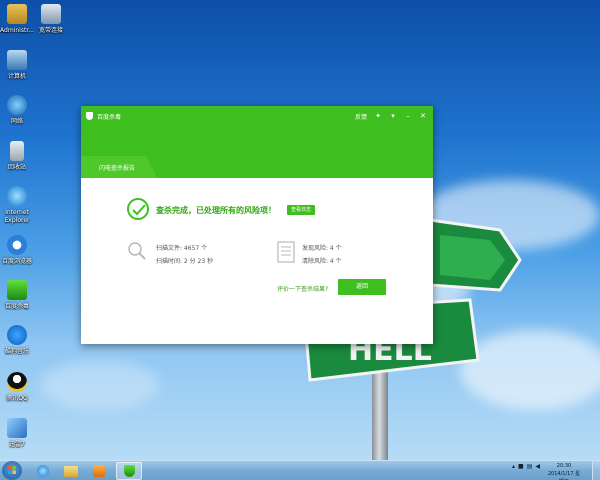  I want to click on desktop-icon-baidu-antivirus: 百度杀毒, so click(17, 295).